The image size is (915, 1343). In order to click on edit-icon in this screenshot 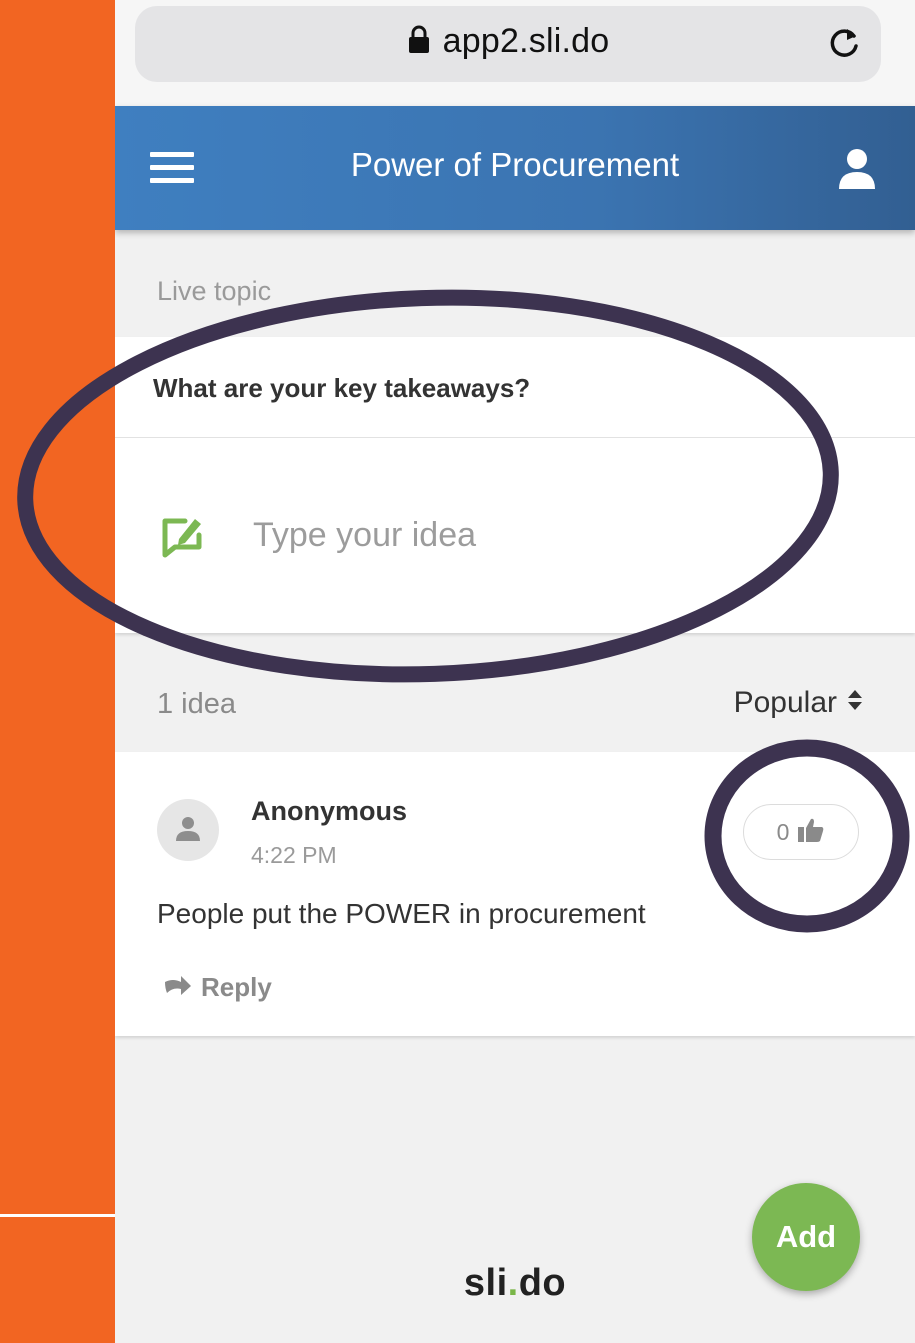, I will do `click(183, 538)`.